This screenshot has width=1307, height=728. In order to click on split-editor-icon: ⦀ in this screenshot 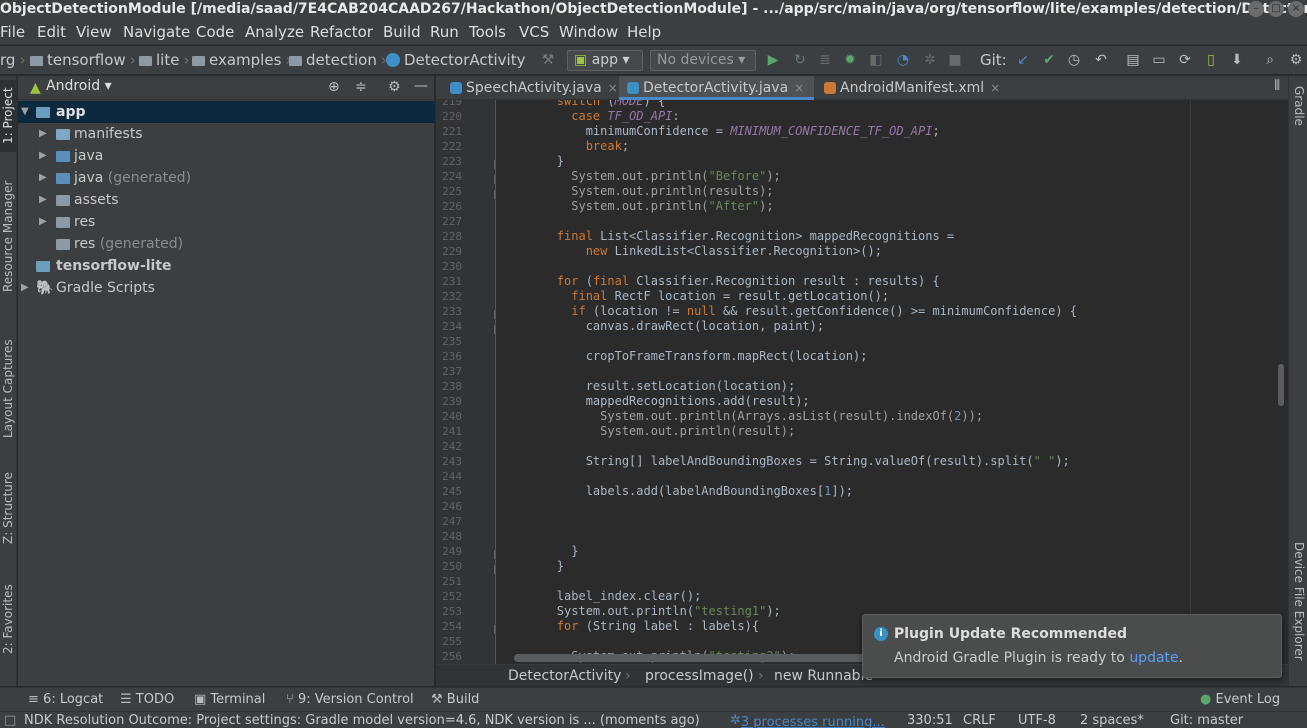, I will do `click(1277, 86)`.